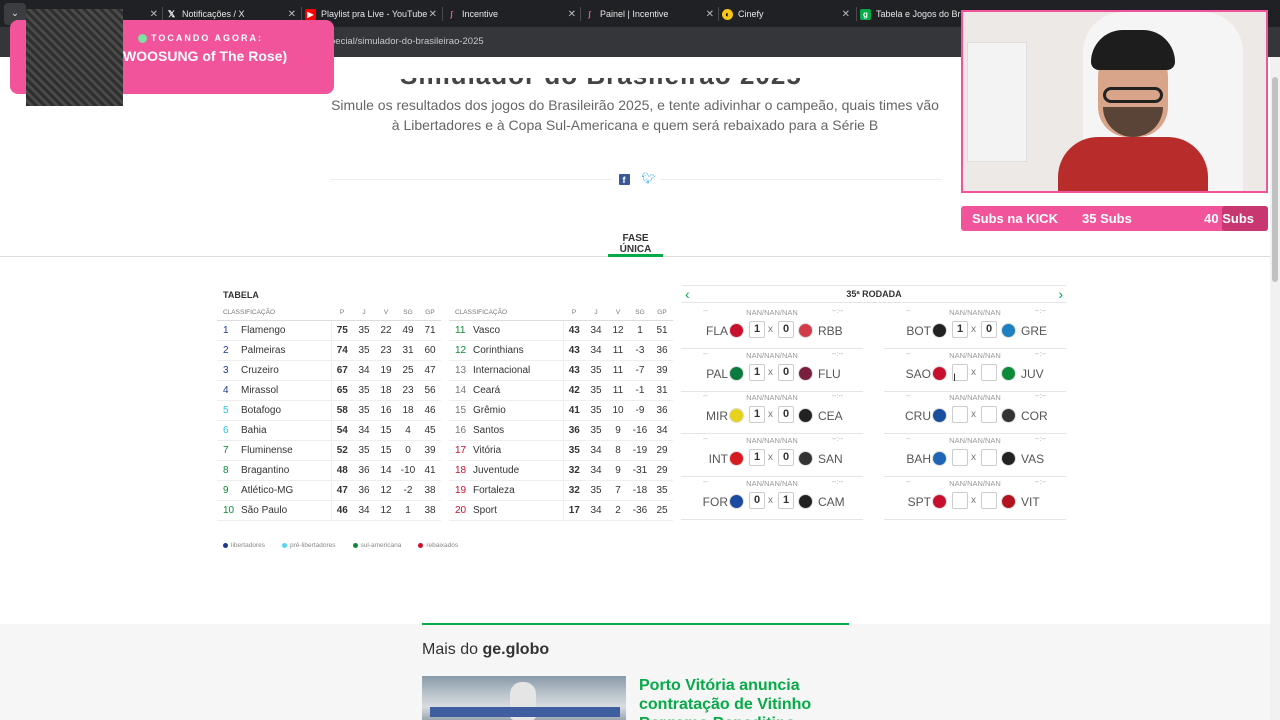  What do you see at coordinates (573, 330) in the screenshot?
I see `points-cell: 43` at bounding box center [573, 330].